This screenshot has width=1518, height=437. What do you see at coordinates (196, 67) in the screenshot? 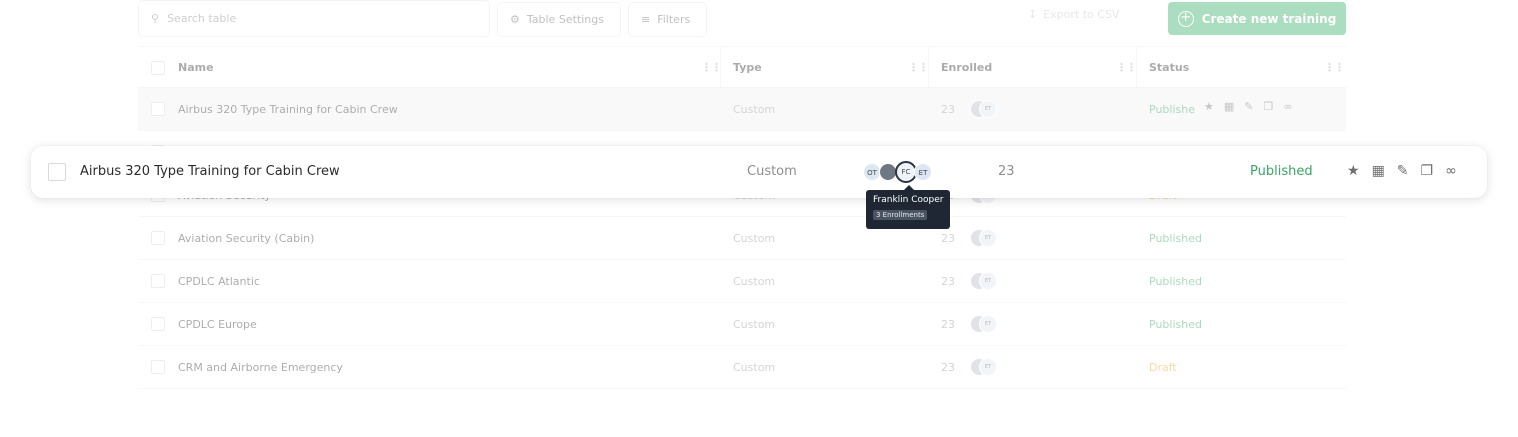
I see `column-header-name: Name` at bounding box center [196, 67].